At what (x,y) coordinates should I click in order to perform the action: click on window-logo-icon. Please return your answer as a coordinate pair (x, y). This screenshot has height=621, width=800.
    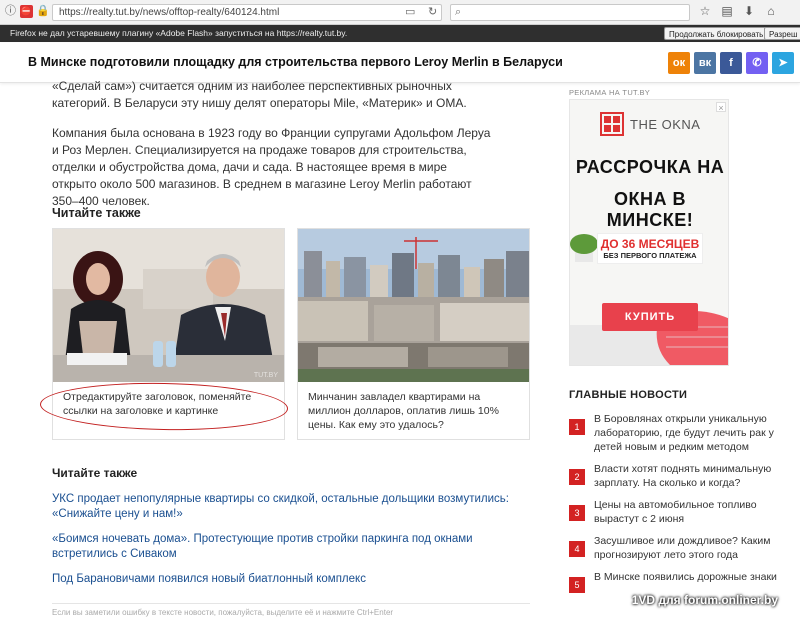
    Looking at the image, I should click on (612, 124).